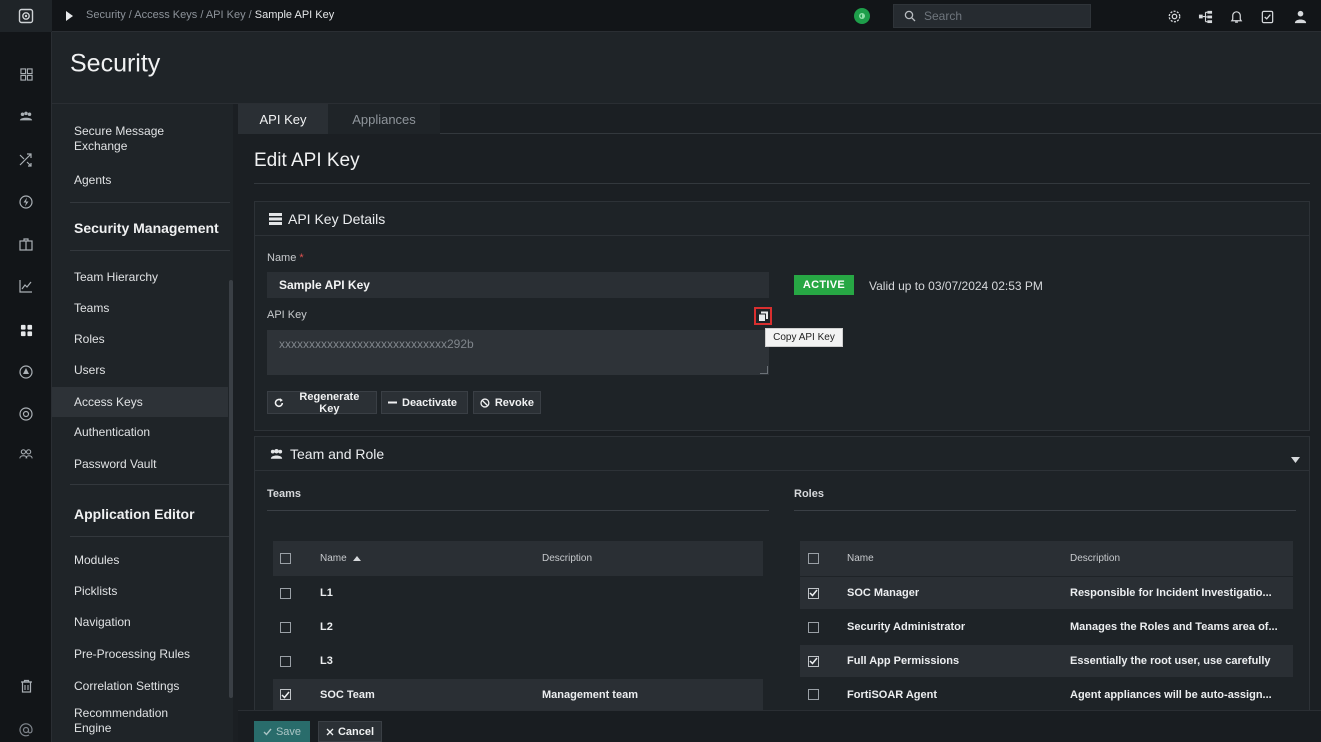  What do you see at coordinates (26, 387) in the screenshot?
I see `left-rail` at bounding box center [26, 387].